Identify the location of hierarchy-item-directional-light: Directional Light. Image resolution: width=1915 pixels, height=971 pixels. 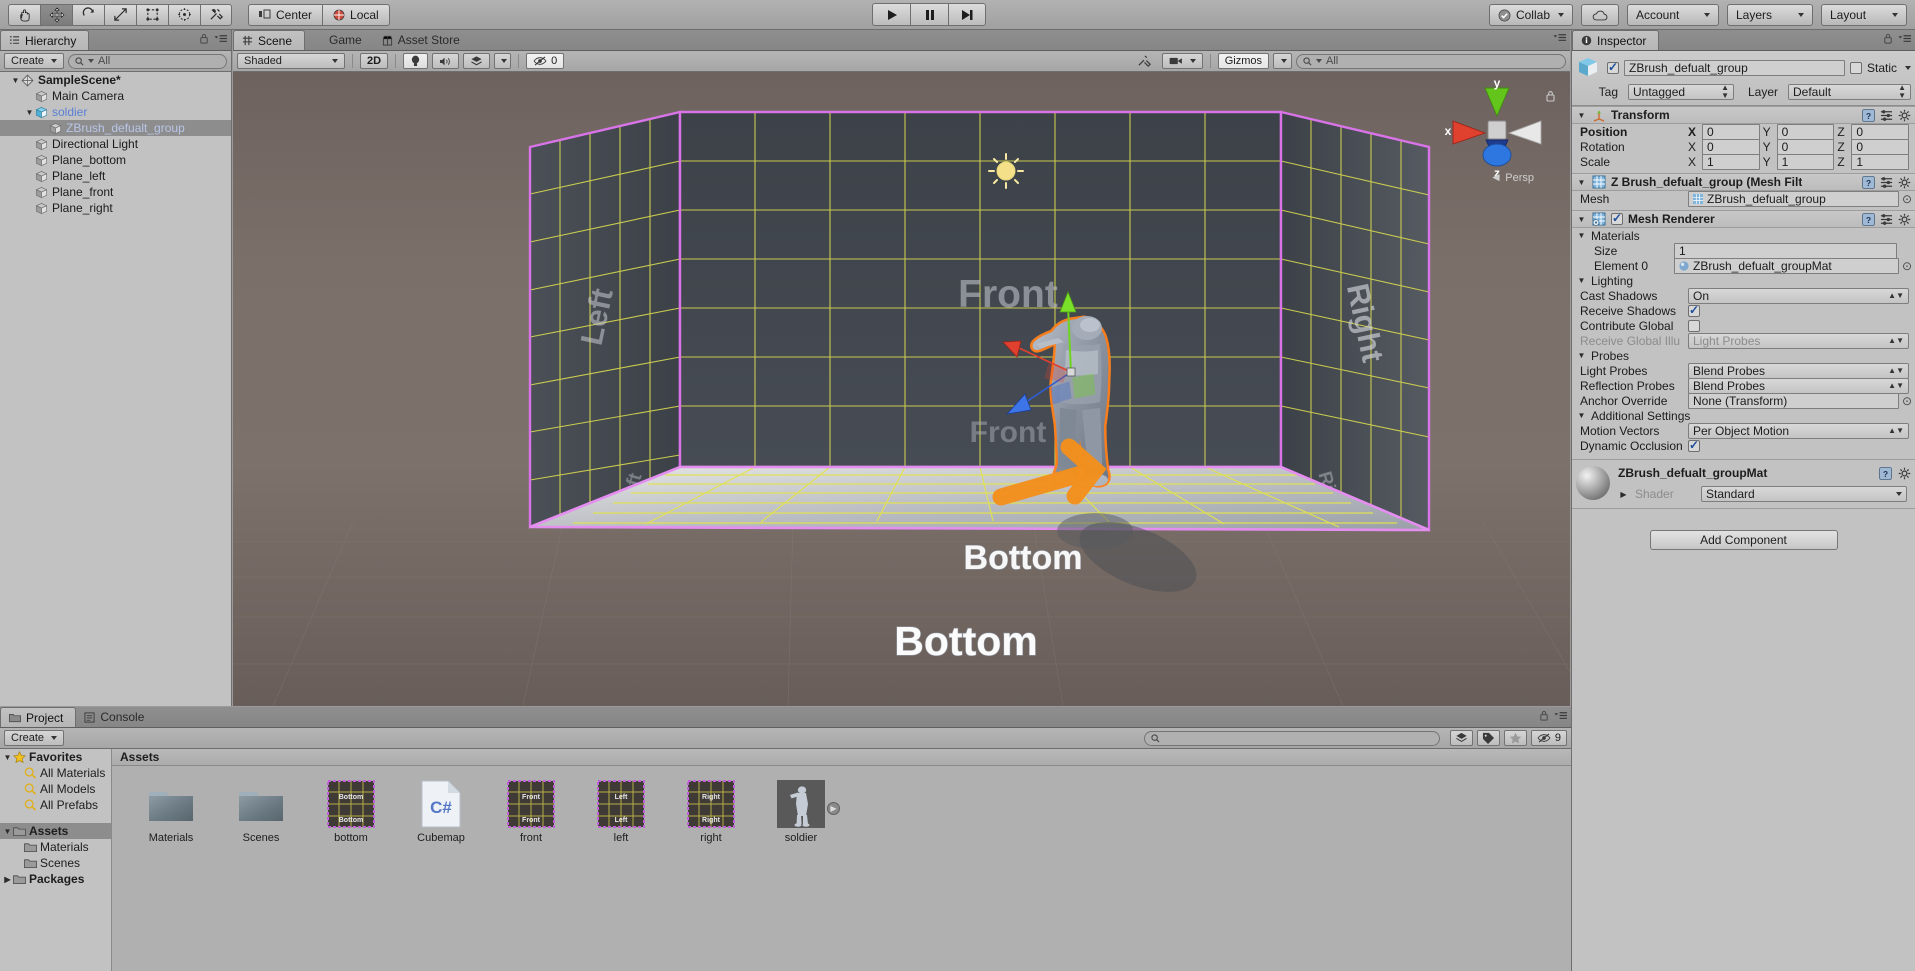
(115, 144).